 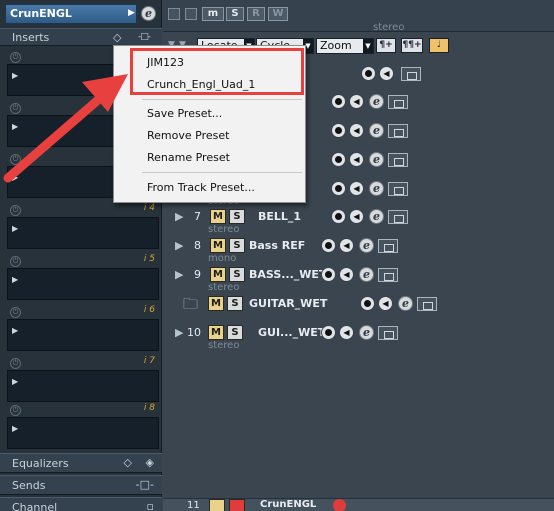 What do you see at coordinates (358, 504) in the screenshot?
I see `bottom-track-row: 11 CrunENGL` at bounding box center [358, 504].